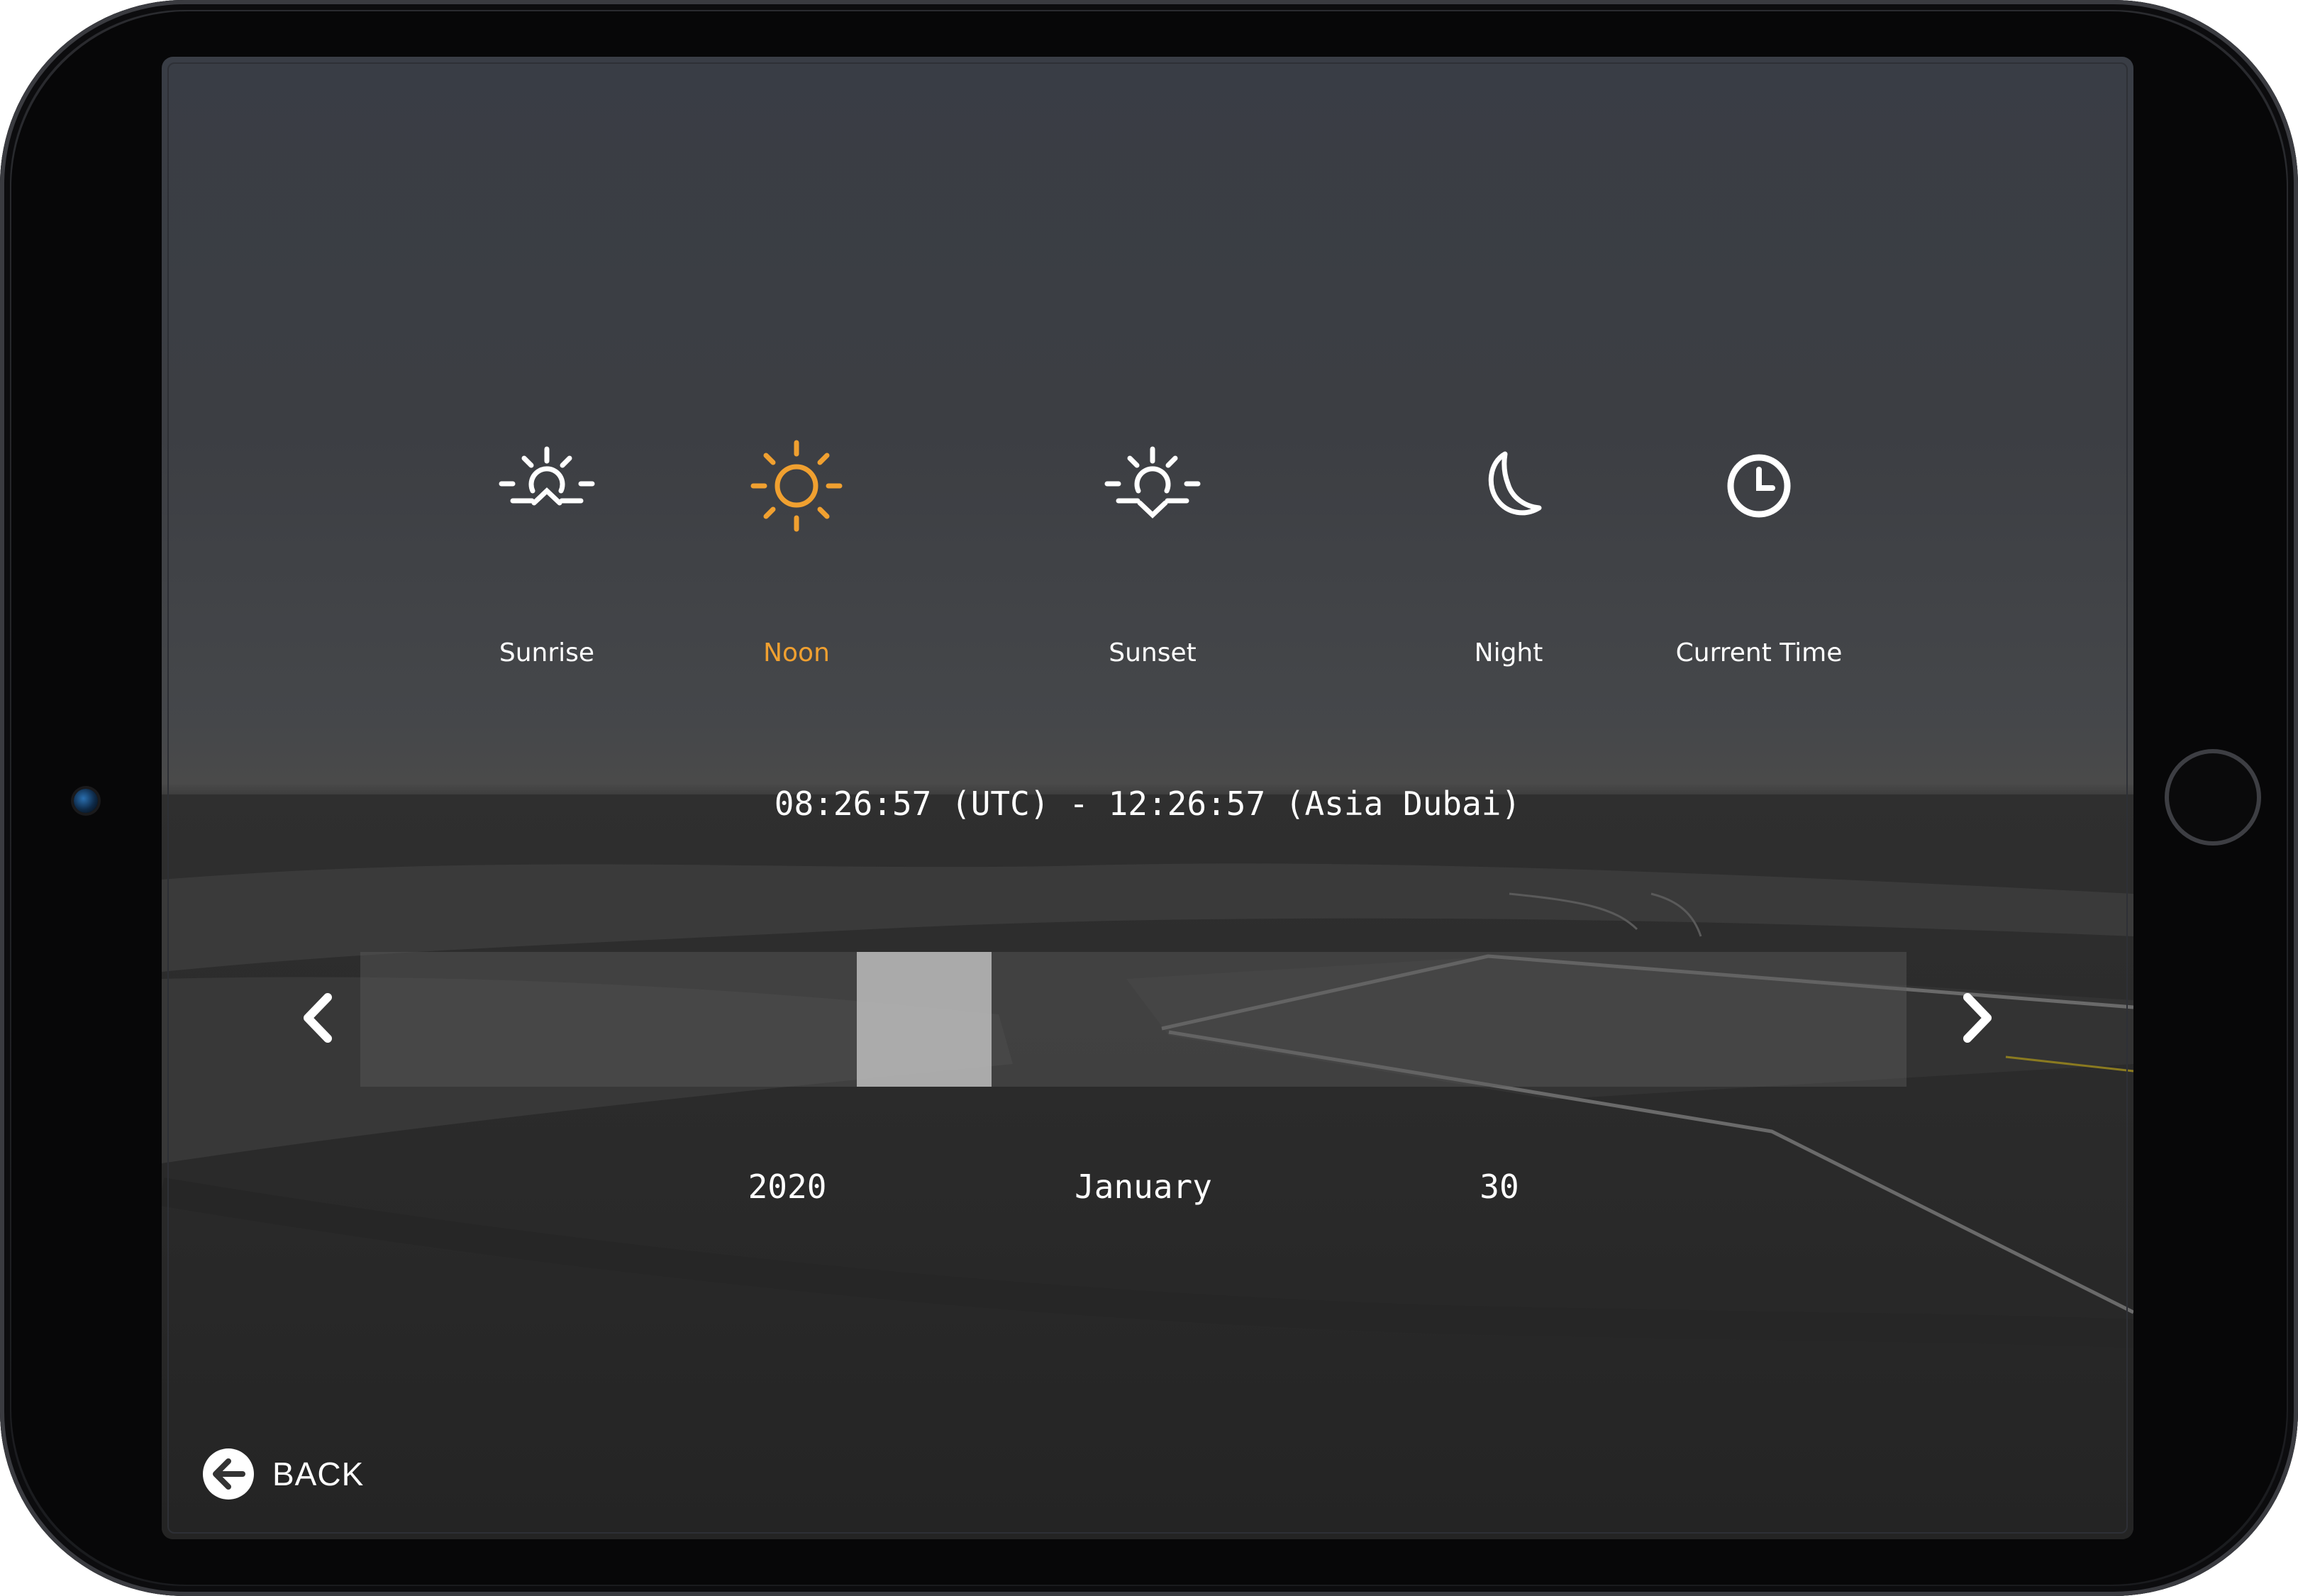 The width and height of the screenshot is (2298, 1596). What do you see at coordinates (2213, 798) in the screenshot?
I see `home-button` at bounding box center [2213, 798].